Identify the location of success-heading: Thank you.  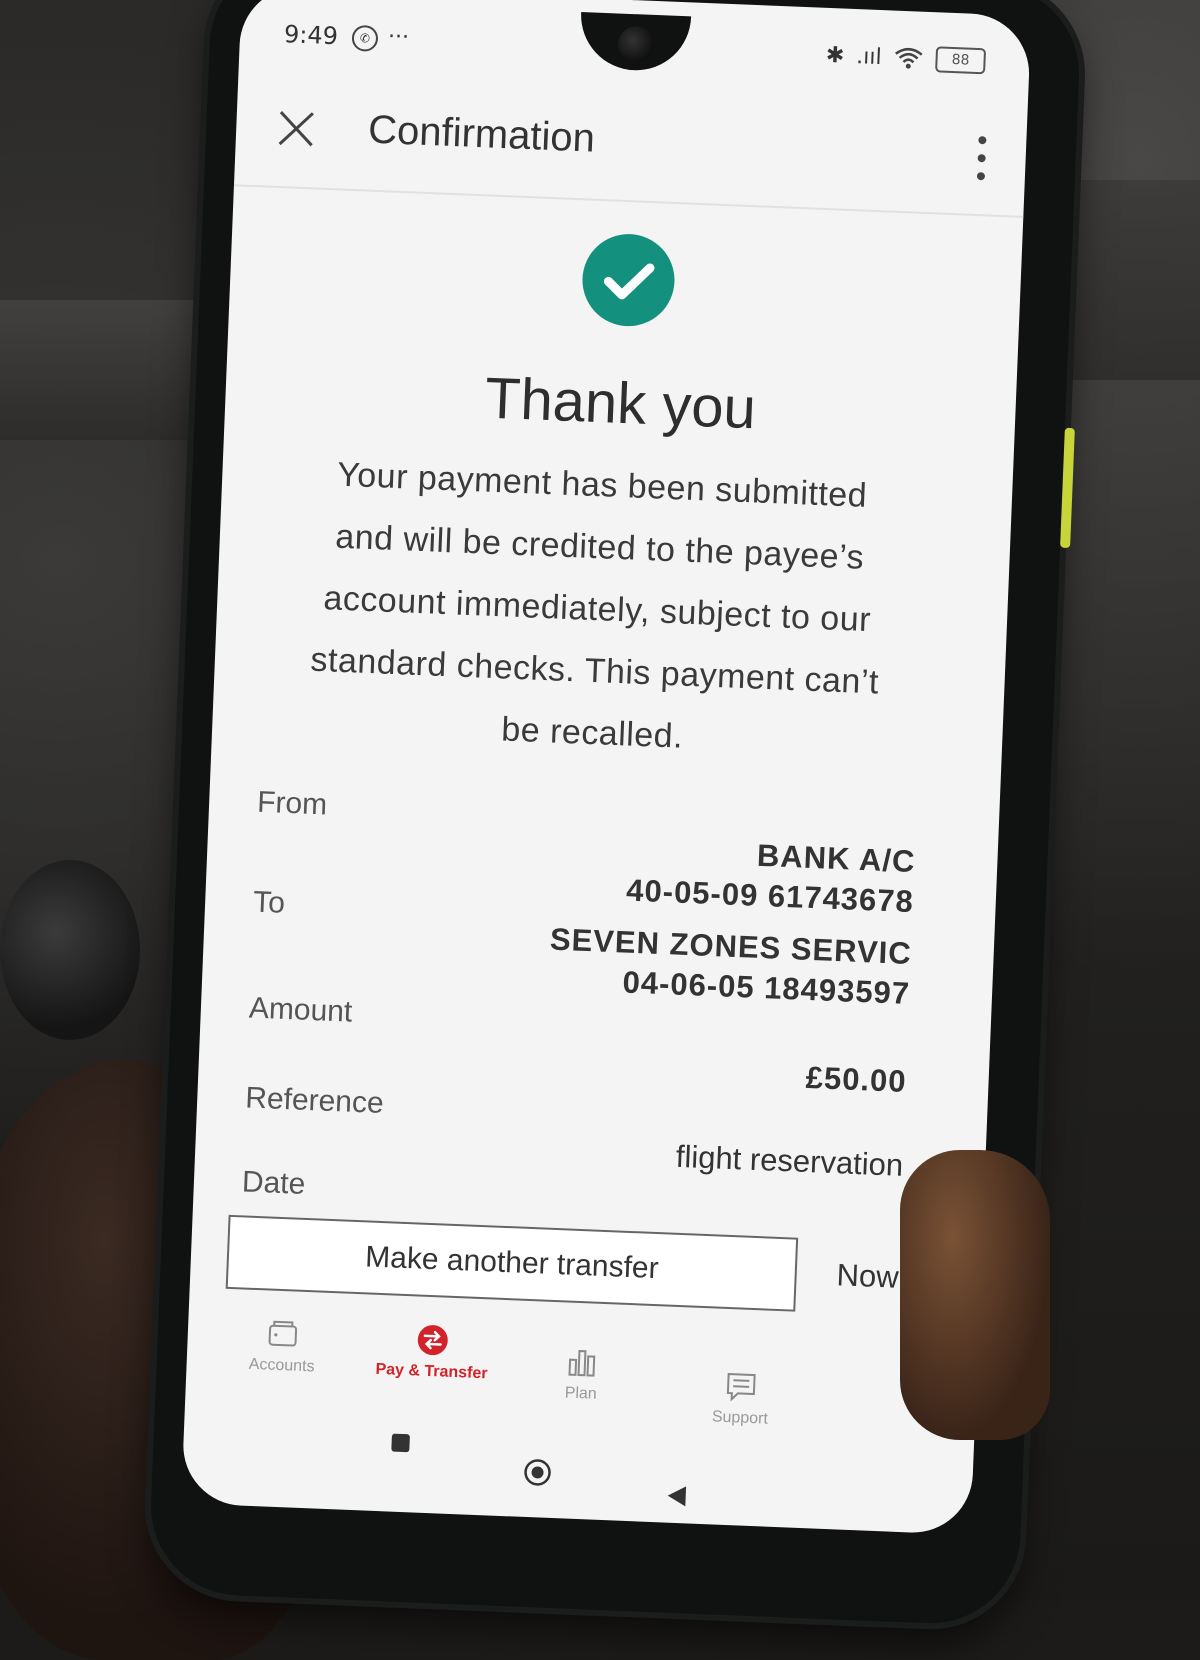
(620, 403).